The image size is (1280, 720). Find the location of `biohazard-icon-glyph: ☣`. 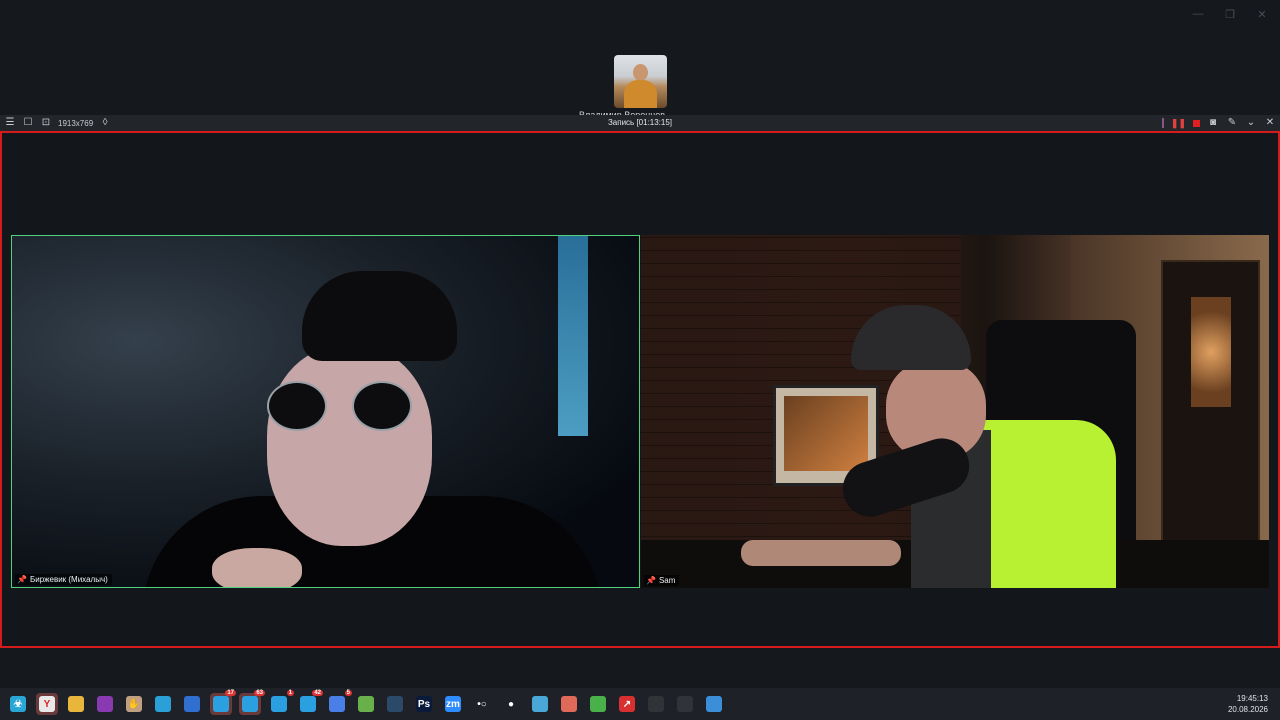

biohazard-icon-glyph: ☣ is located at coordinates (18, 704).